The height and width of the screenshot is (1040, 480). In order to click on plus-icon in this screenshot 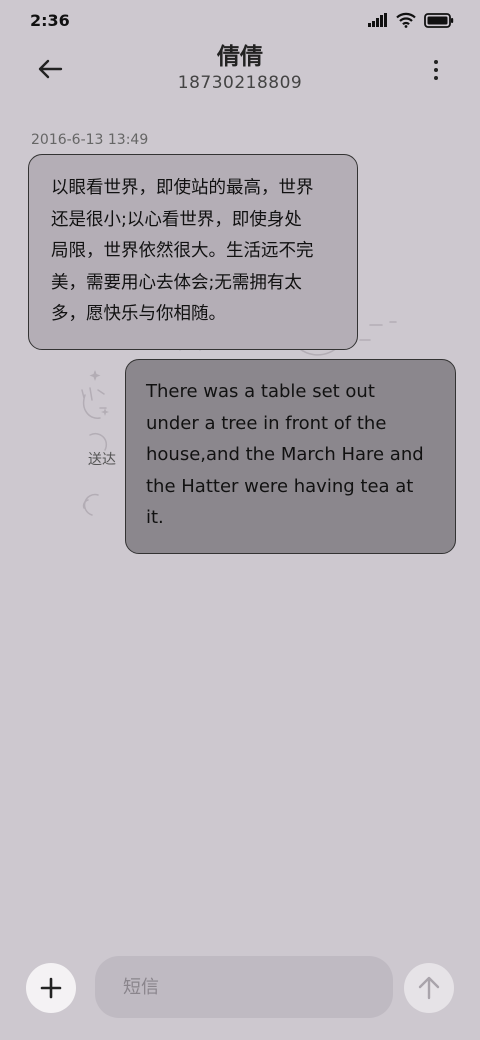, I will do `click(51, 988)`.